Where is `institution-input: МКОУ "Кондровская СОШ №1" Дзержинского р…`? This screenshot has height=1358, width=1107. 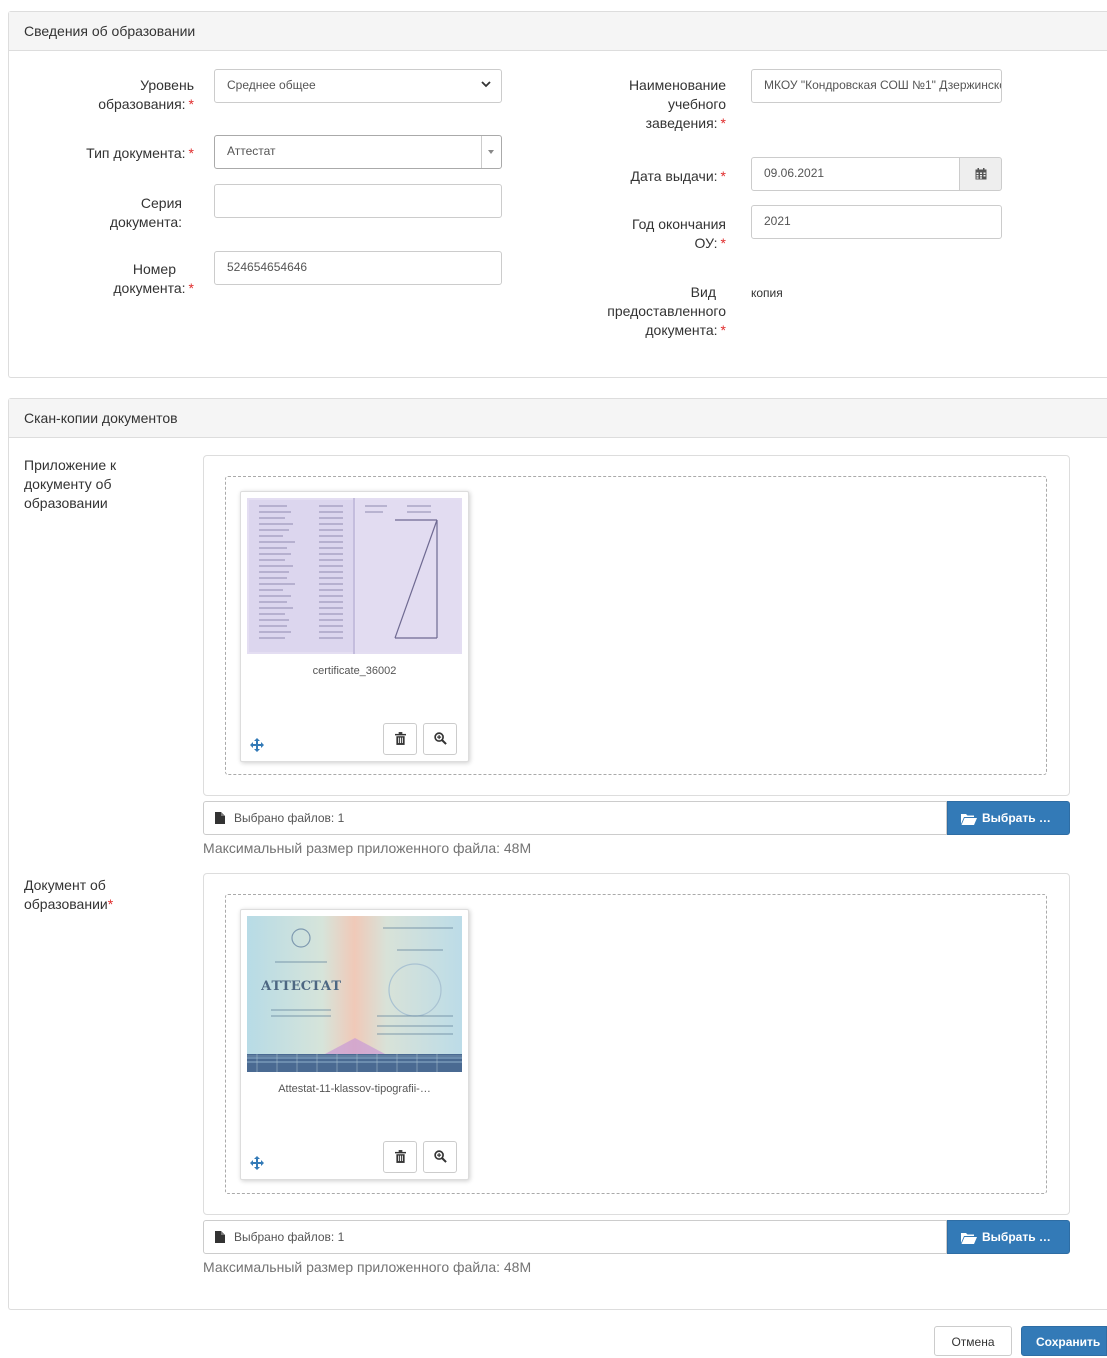 institution-input: МКОУ "Кондровская СОШ №1" Дзержинского р… is located at coordinates (876, 86).